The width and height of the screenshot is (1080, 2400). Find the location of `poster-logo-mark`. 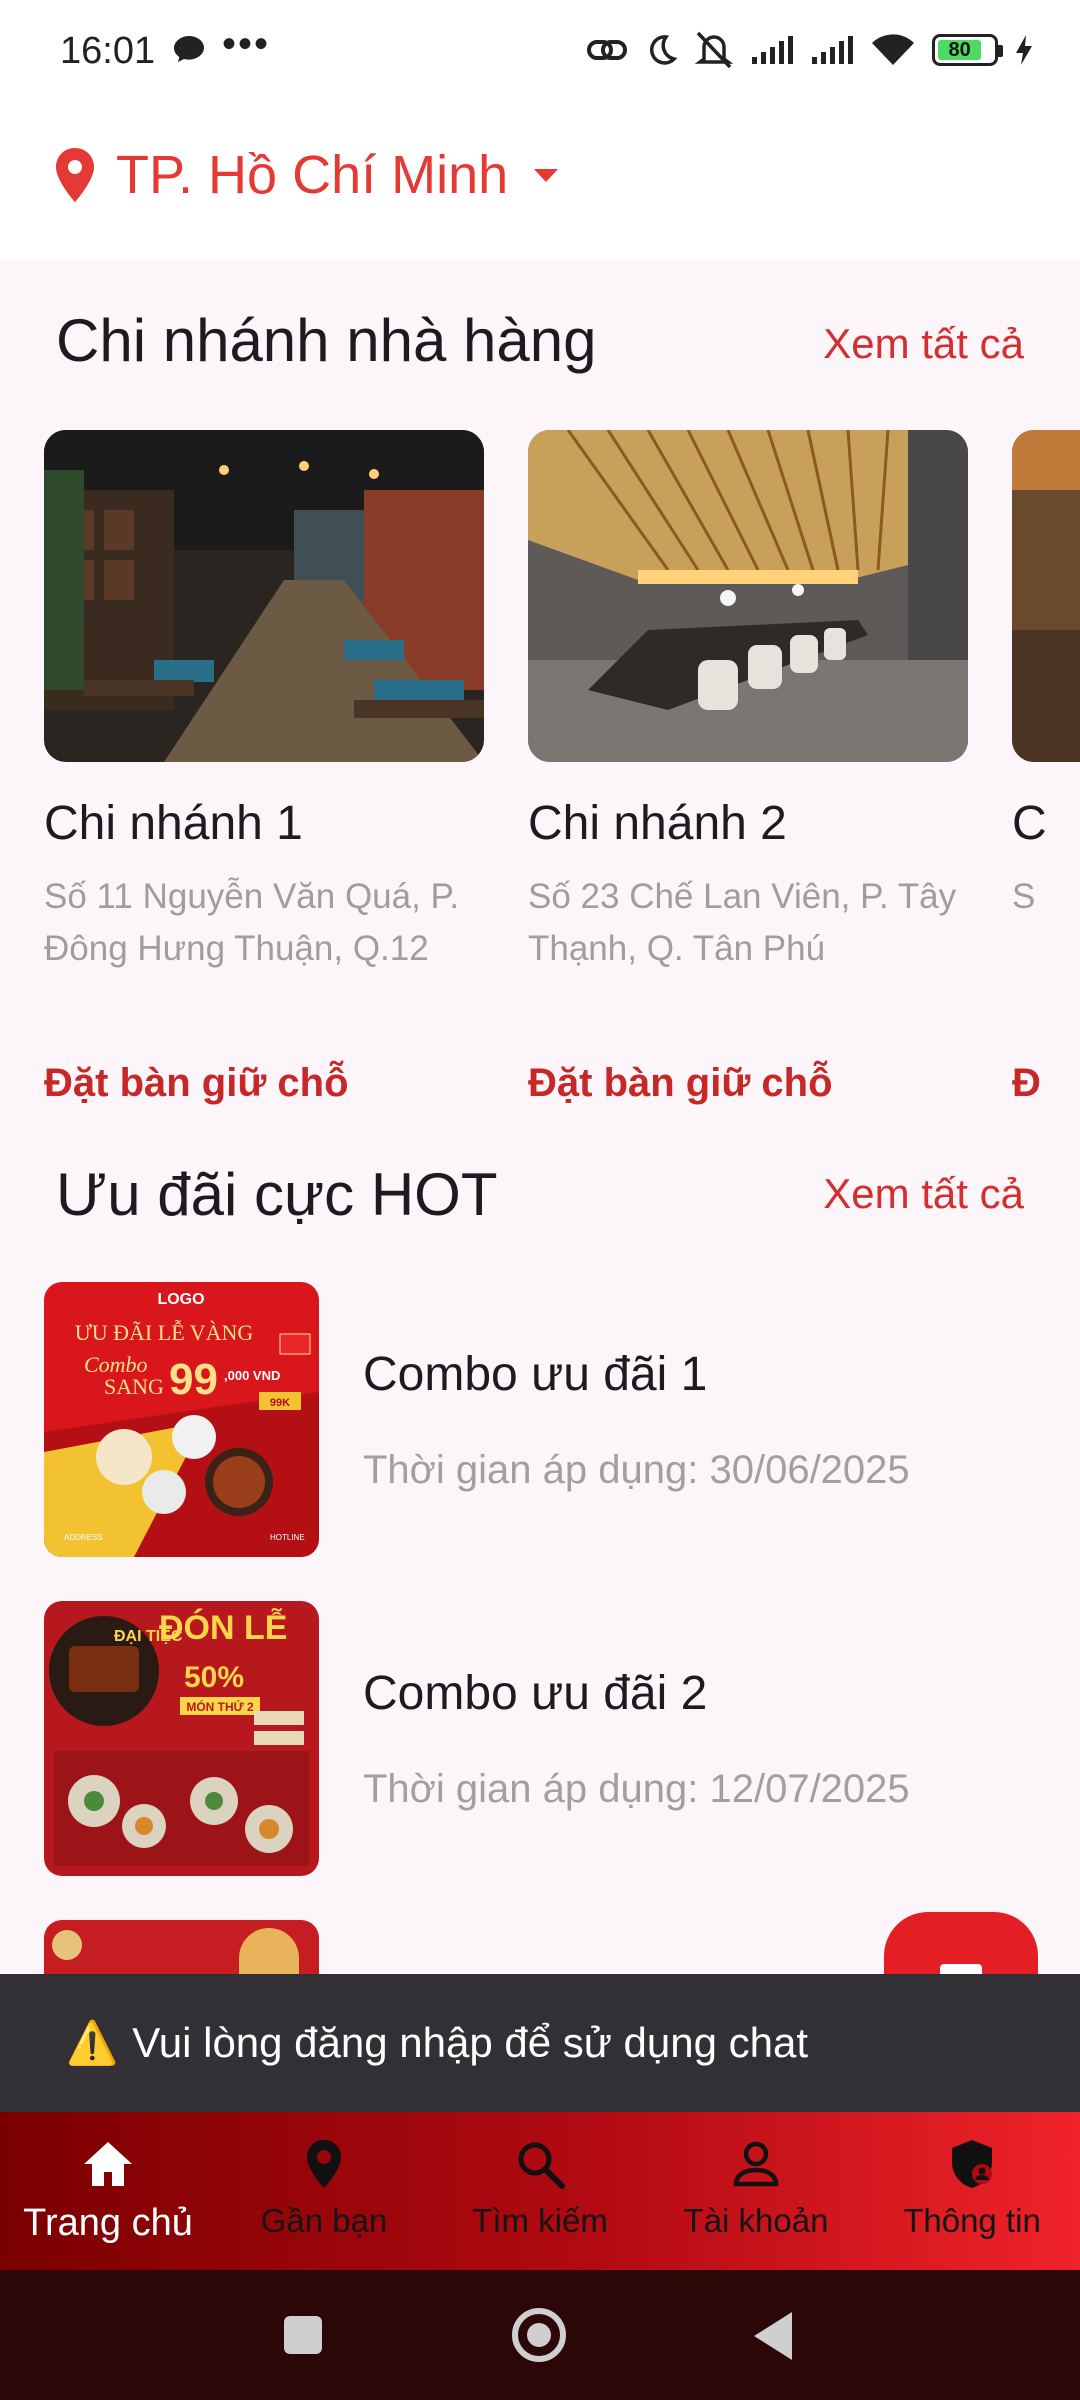

poster-logo-mark is located at coordinates (67, 1945).